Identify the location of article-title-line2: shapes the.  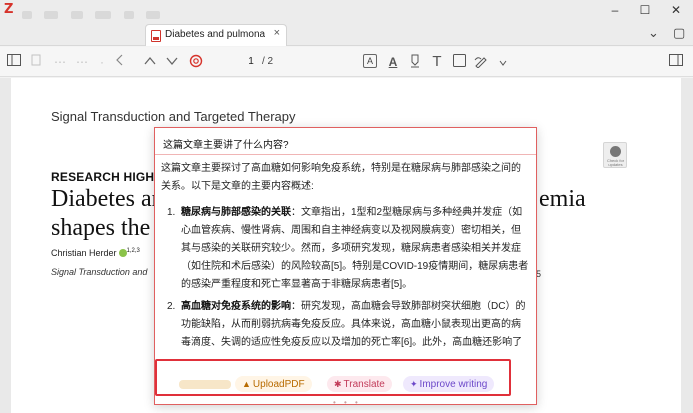
(101, 228).